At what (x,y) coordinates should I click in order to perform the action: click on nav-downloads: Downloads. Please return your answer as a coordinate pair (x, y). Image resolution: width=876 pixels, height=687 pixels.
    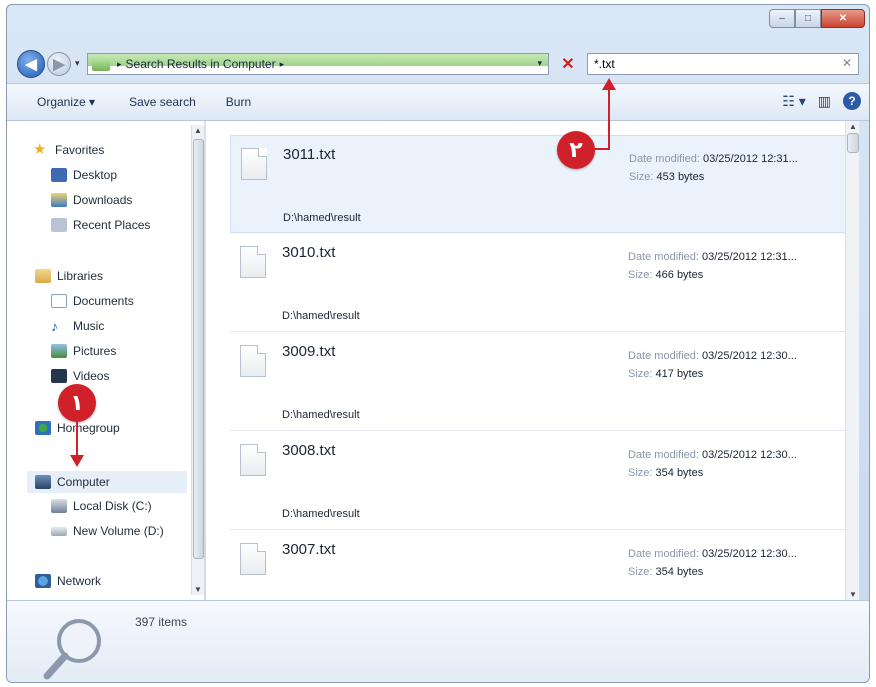
    Looking at the image, I should click on (91, 200).